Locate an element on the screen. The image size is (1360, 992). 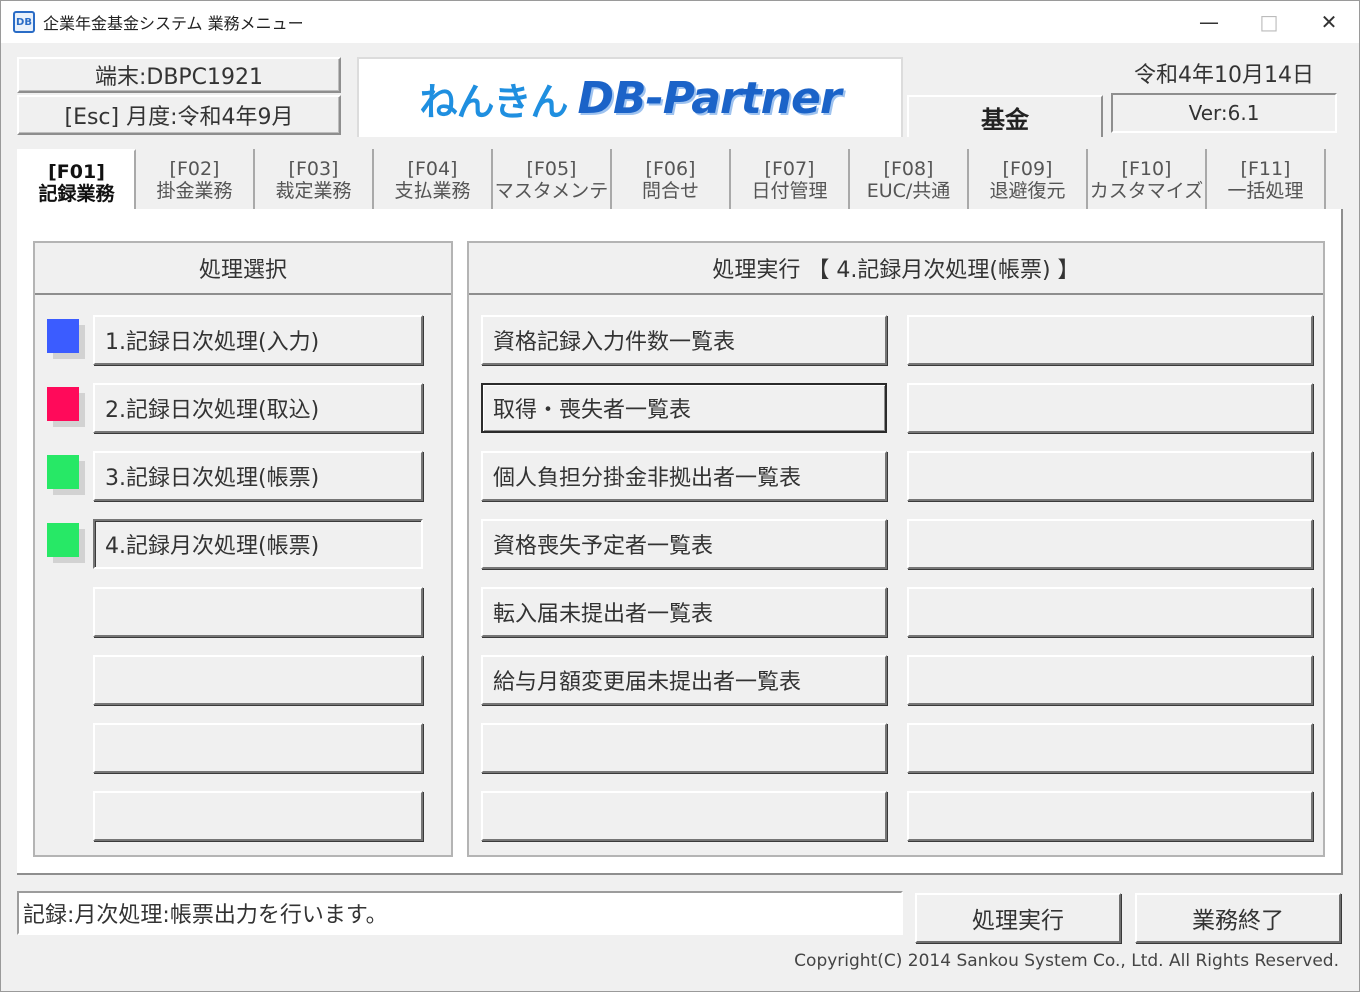
logo-kana: ねんきん is located at coordinates (493, 101).